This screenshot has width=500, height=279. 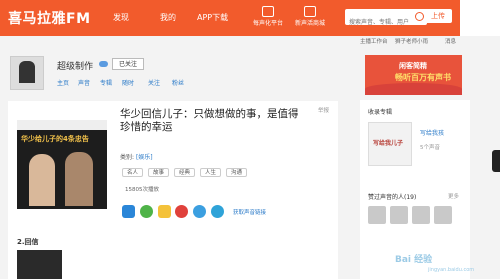 I want to click on ad-line1: 闲客简精, so click(x=413, y=66).